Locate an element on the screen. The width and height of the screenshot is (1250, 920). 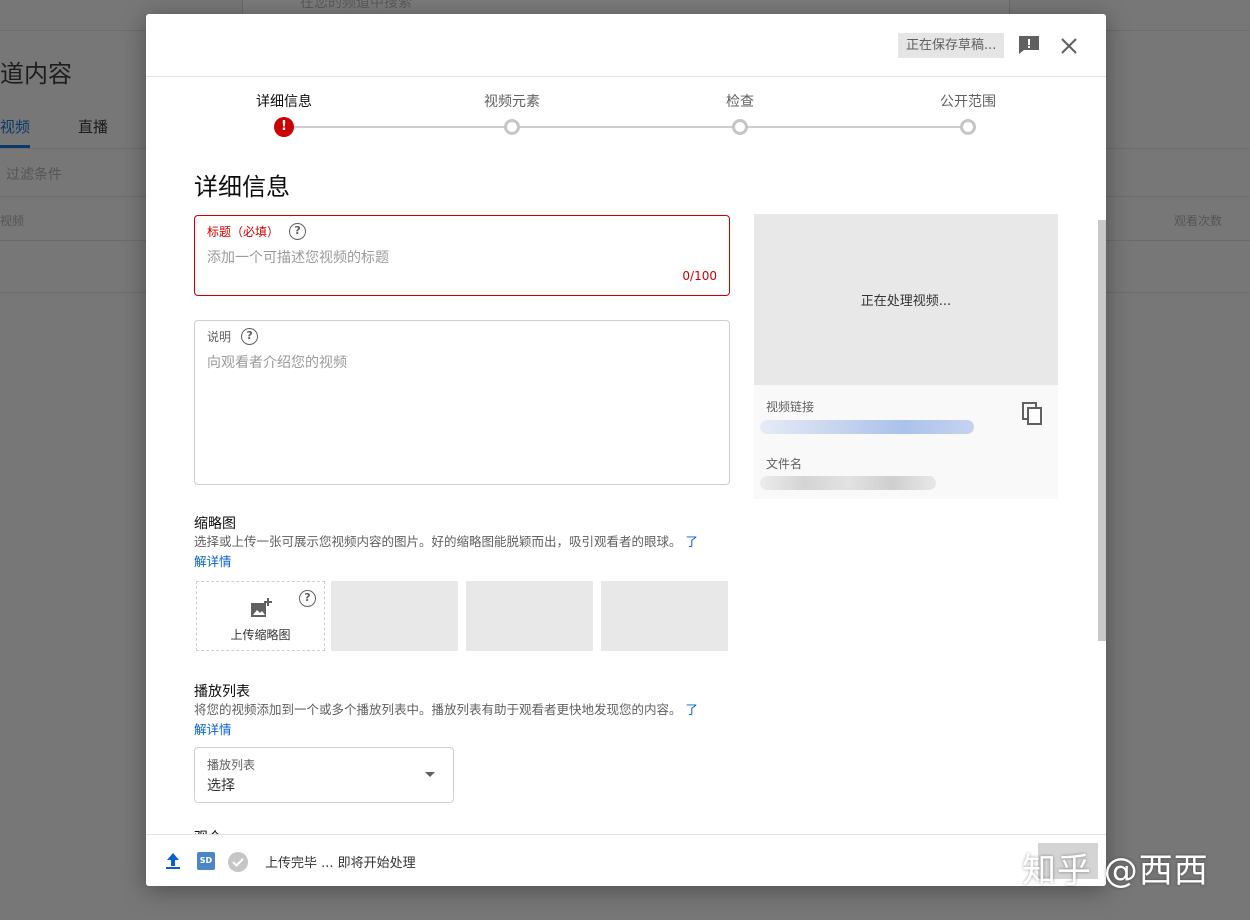
bg-tab-live: 直播 is located at coordinates (93, 127).